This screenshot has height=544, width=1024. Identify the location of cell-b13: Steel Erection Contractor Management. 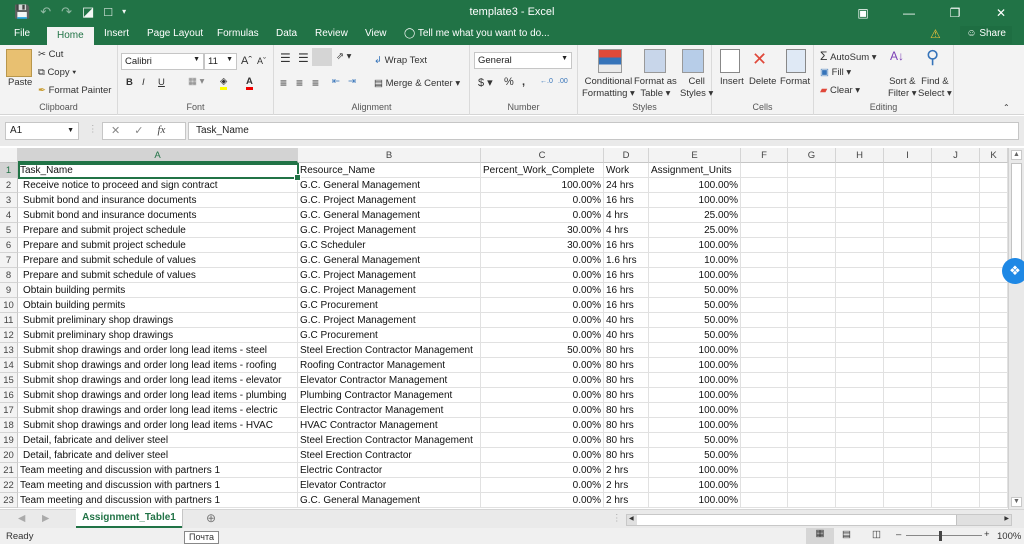
(389, 350).